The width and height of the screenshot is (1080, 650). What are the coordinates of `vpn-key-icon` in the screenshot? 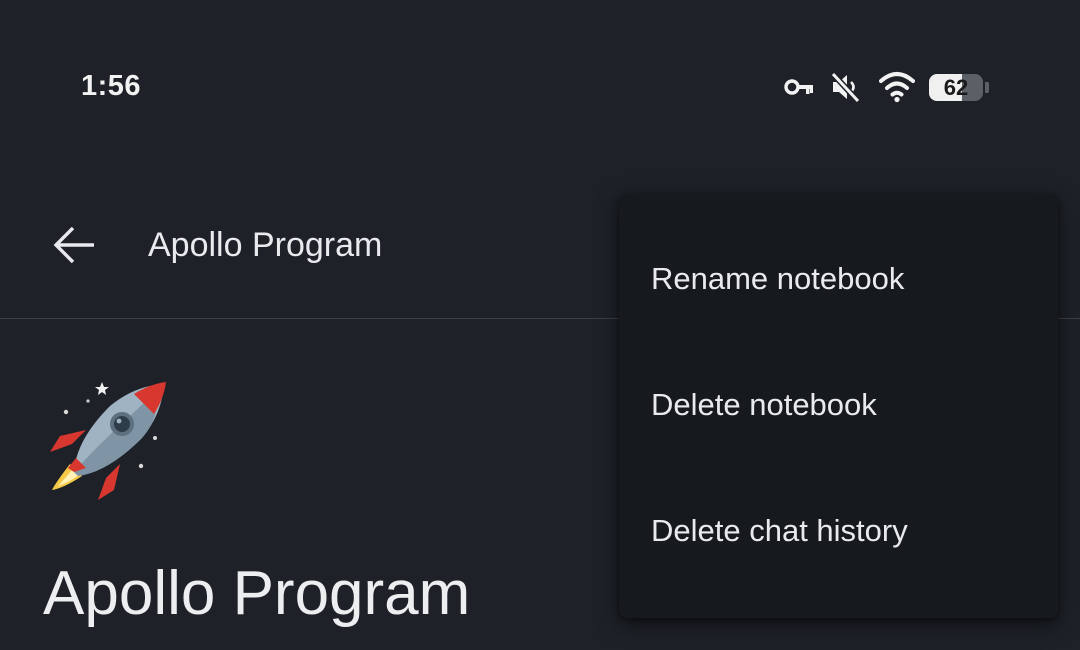 It's located at (798, 87).